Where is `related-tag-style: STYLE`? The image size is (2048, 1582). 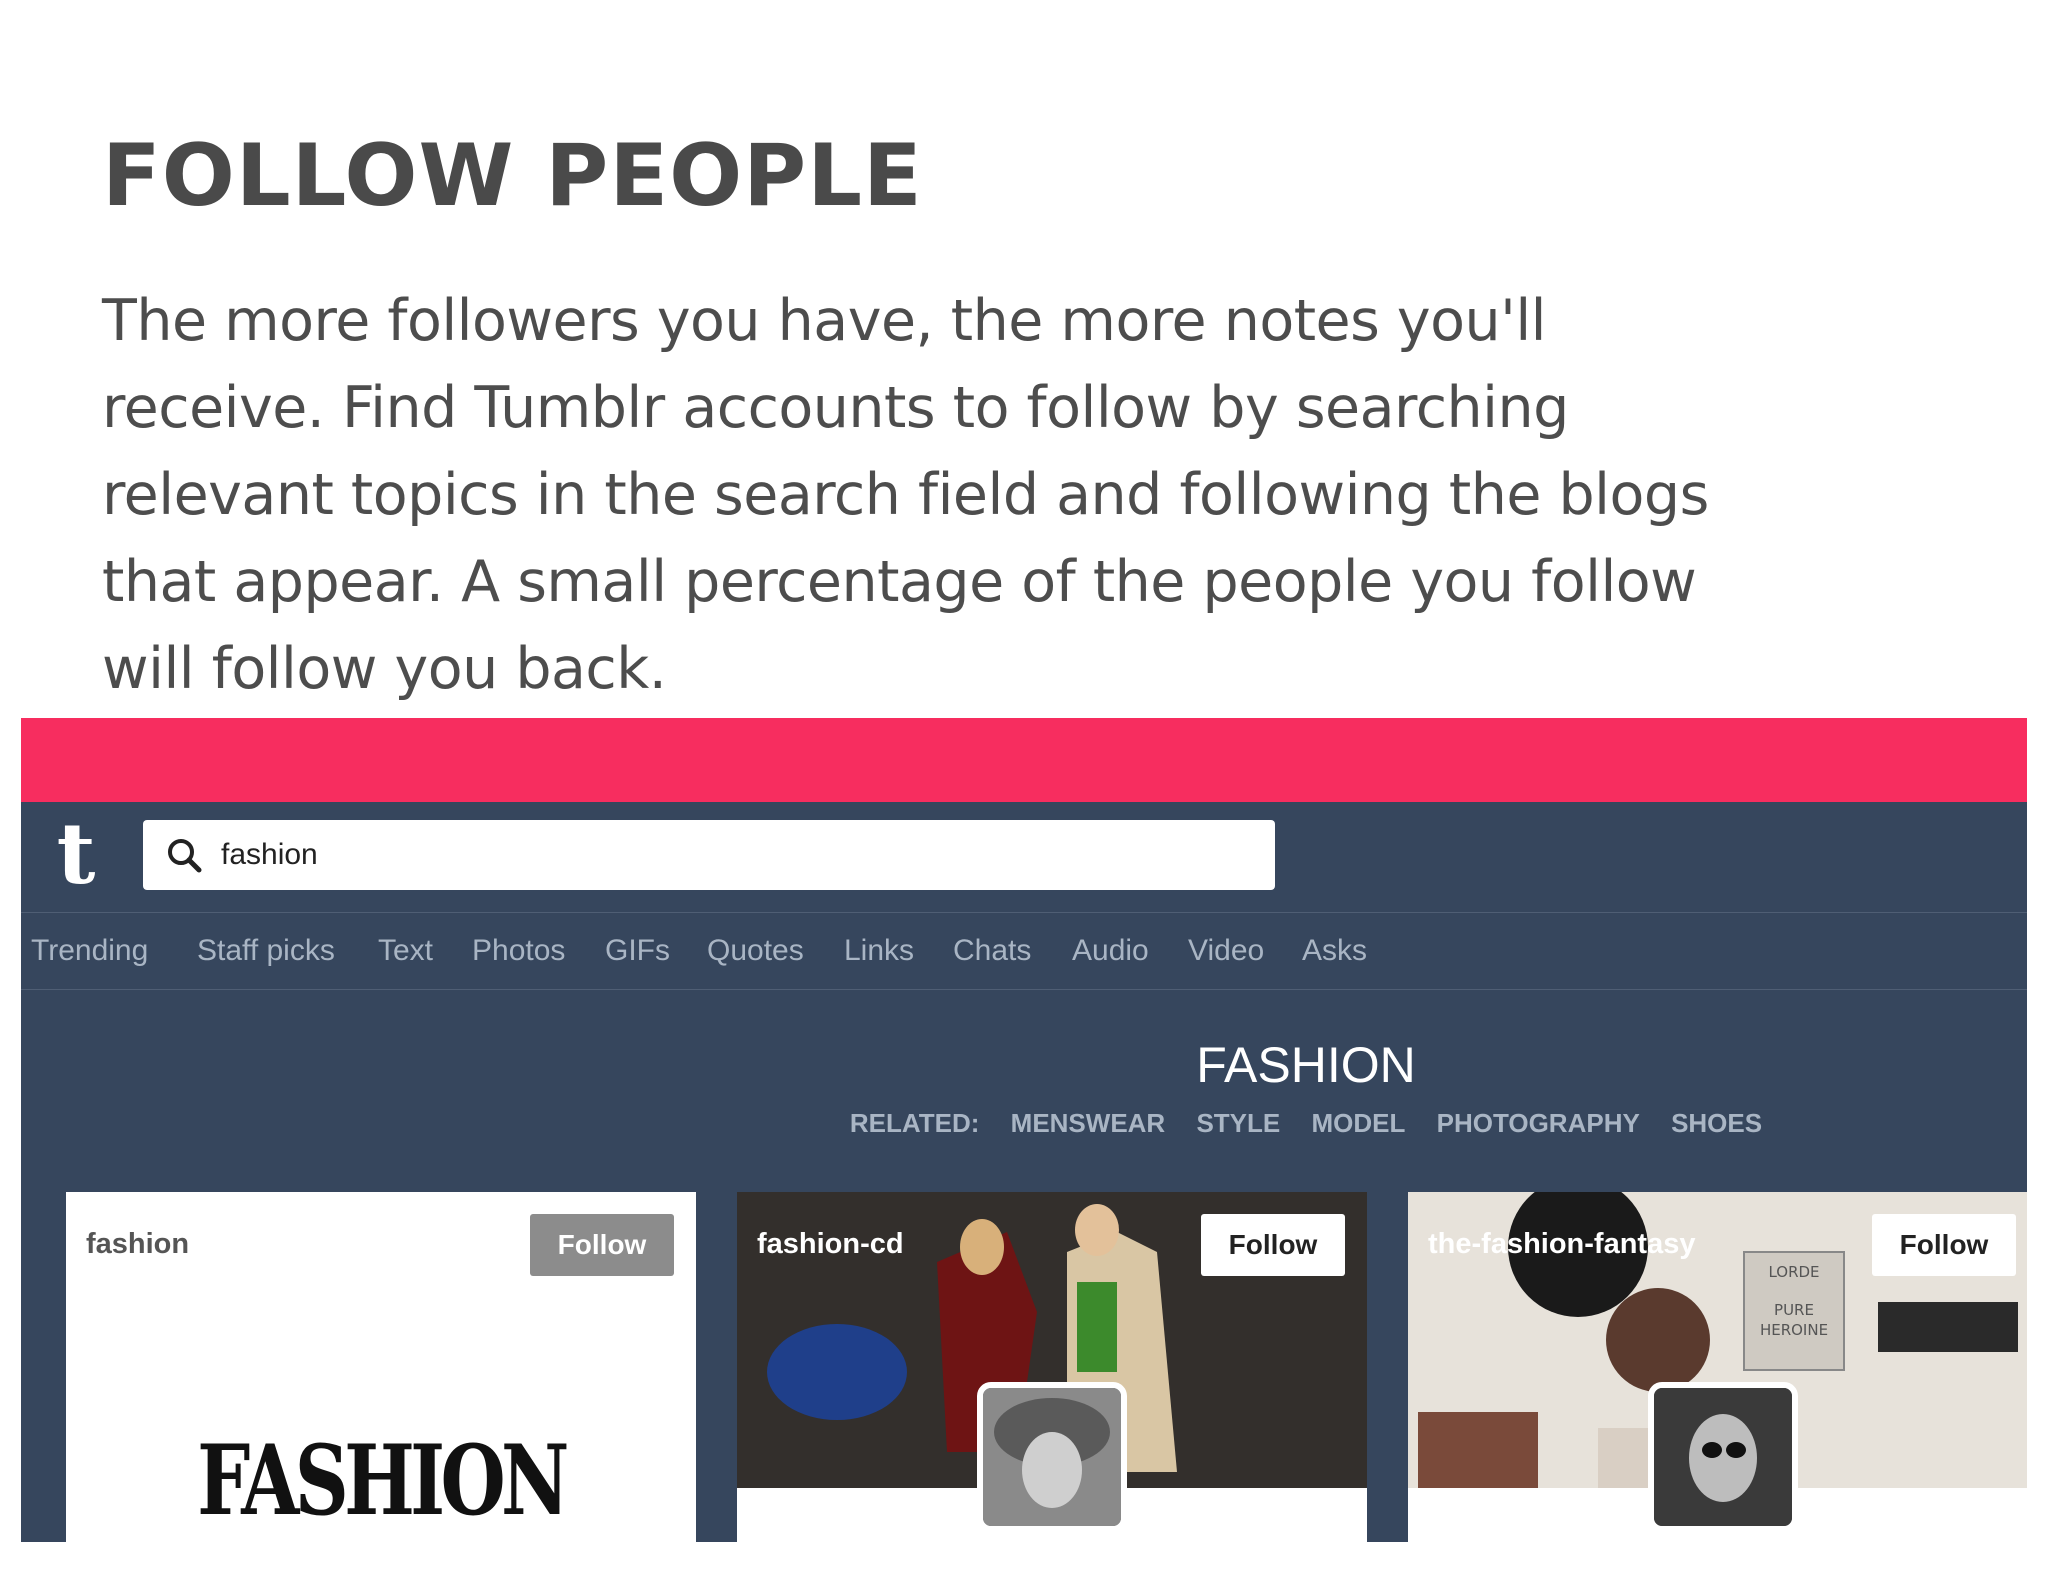 related-tag-style: STYLE is located at coordinates (1238, 1123).